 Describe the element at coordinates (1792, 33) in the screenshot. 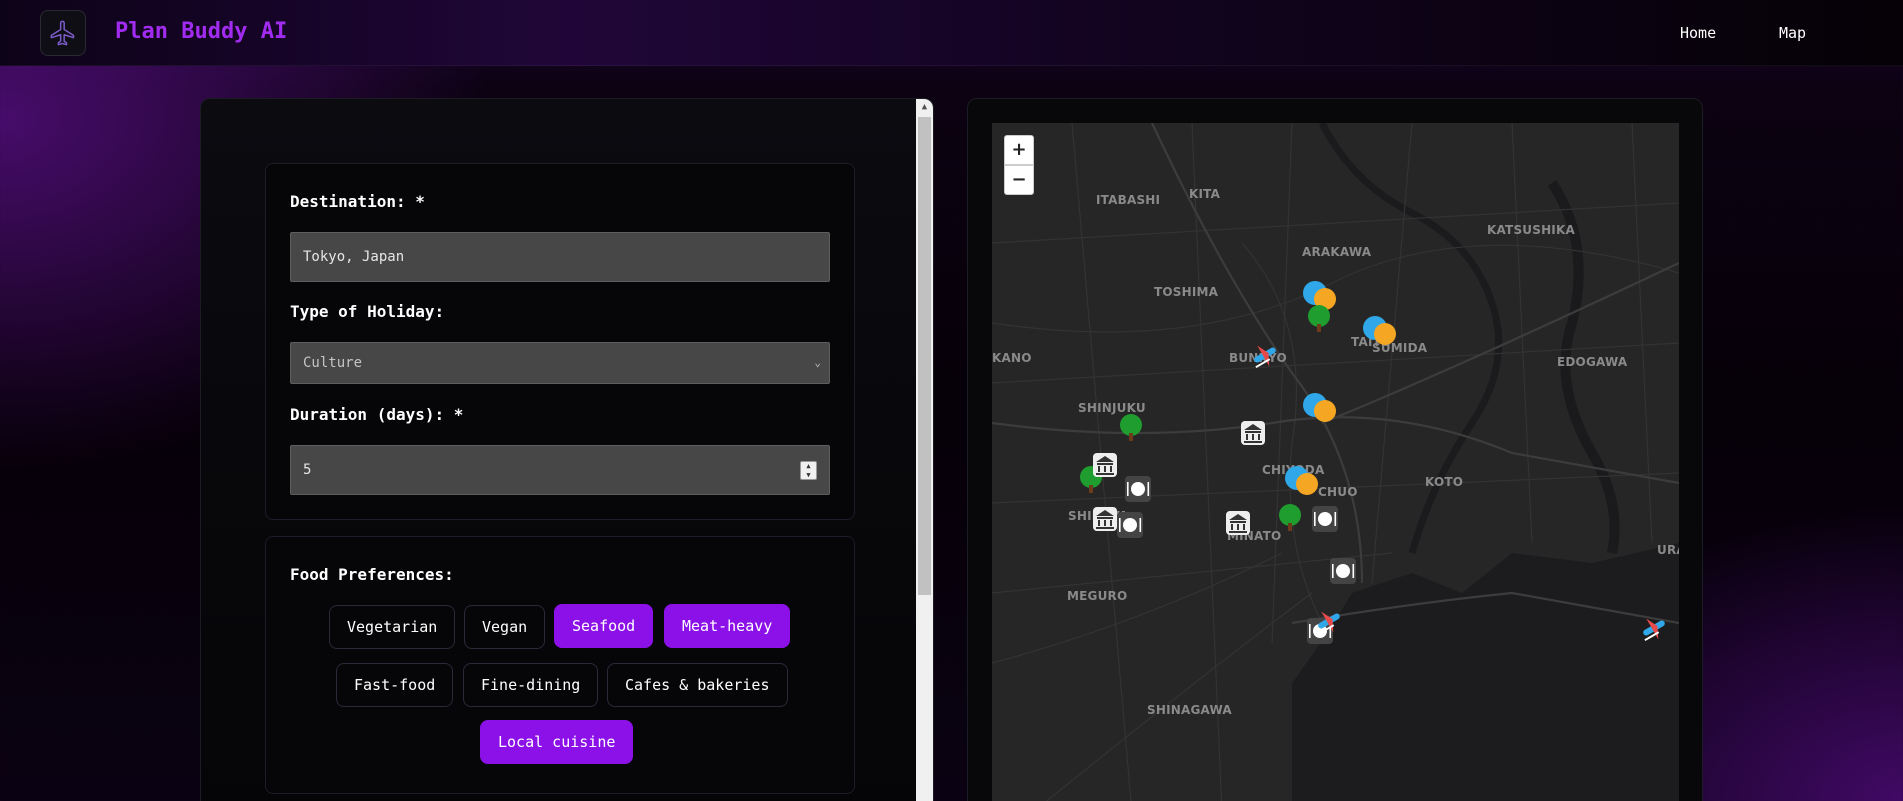

I see `nav-map-link: Map` at that location.